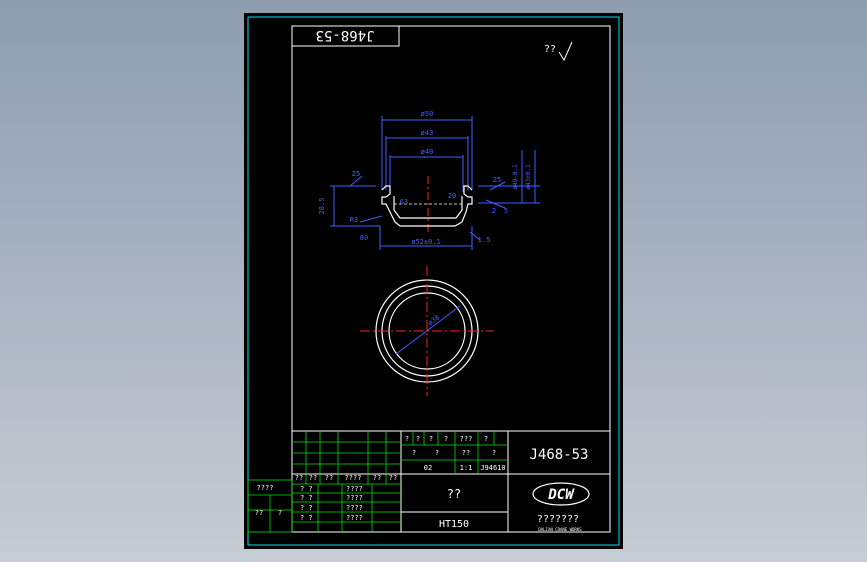 The image size is (867, 562). Describe the element at coordinates (356, 174) in the screenshot. I see `dim-left-roughness: 25` at that location.